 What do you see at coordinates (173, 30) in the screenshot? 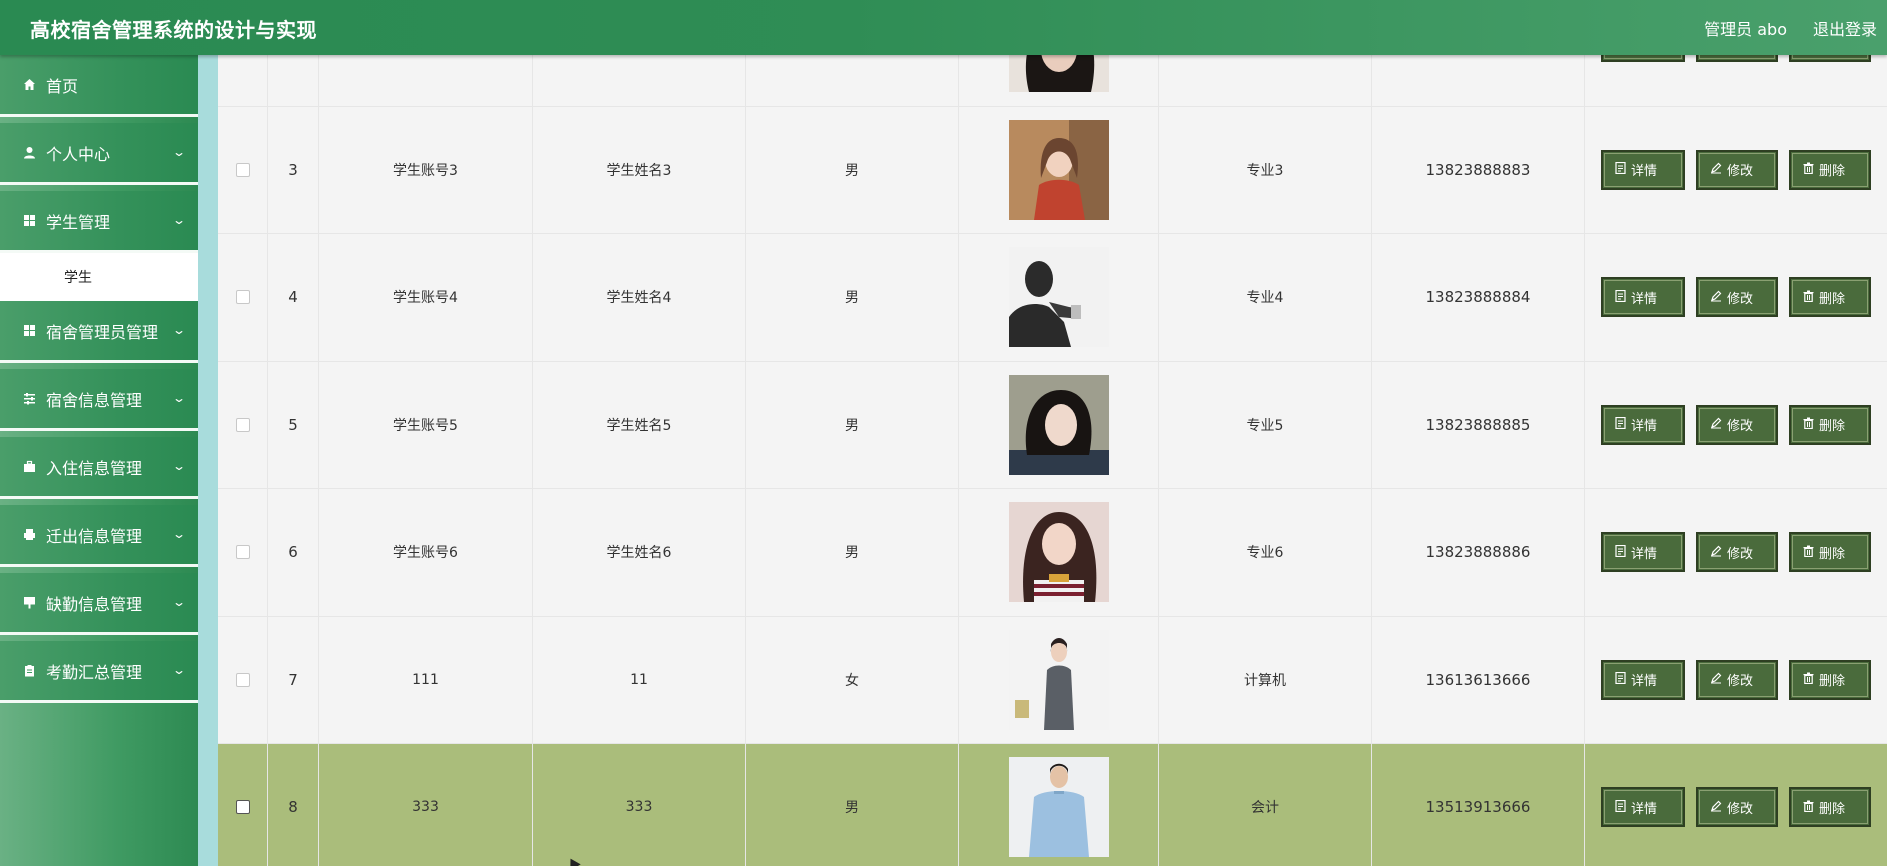
I see `app-title: 高校宿舍管理系统的设计与实现` at bounding box center [173, 30].